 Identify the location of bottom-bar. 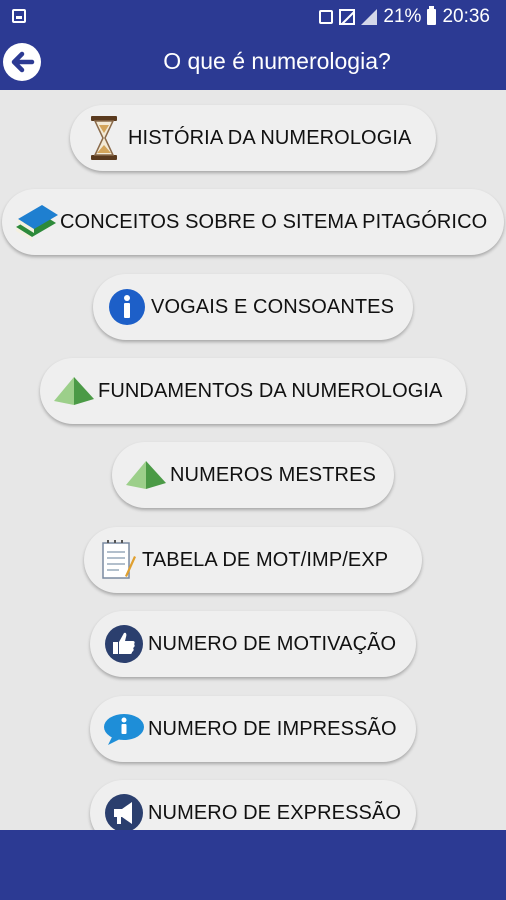
(253, 865).